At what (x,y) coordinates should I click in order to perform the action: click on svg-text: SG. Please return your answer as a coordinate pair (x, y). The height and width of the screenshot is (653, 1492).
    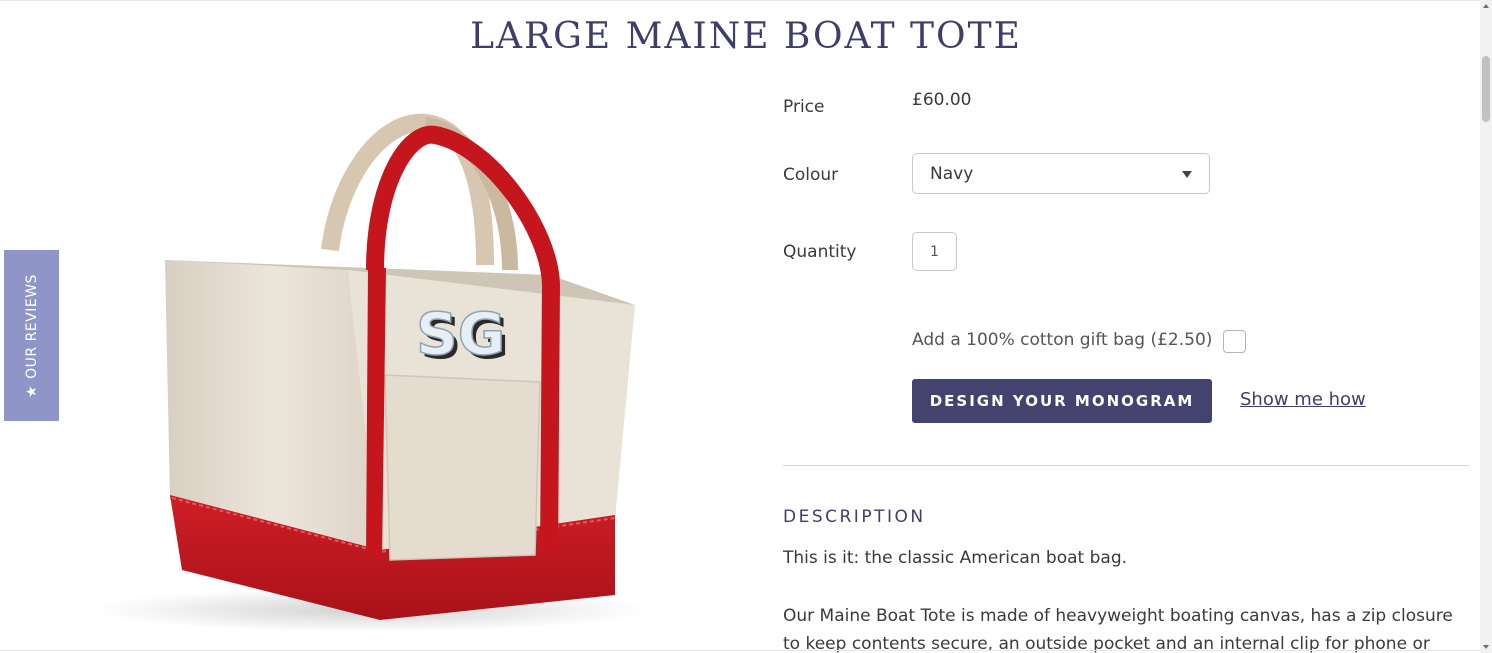
    Looking at the image, I should click on (460, 334).